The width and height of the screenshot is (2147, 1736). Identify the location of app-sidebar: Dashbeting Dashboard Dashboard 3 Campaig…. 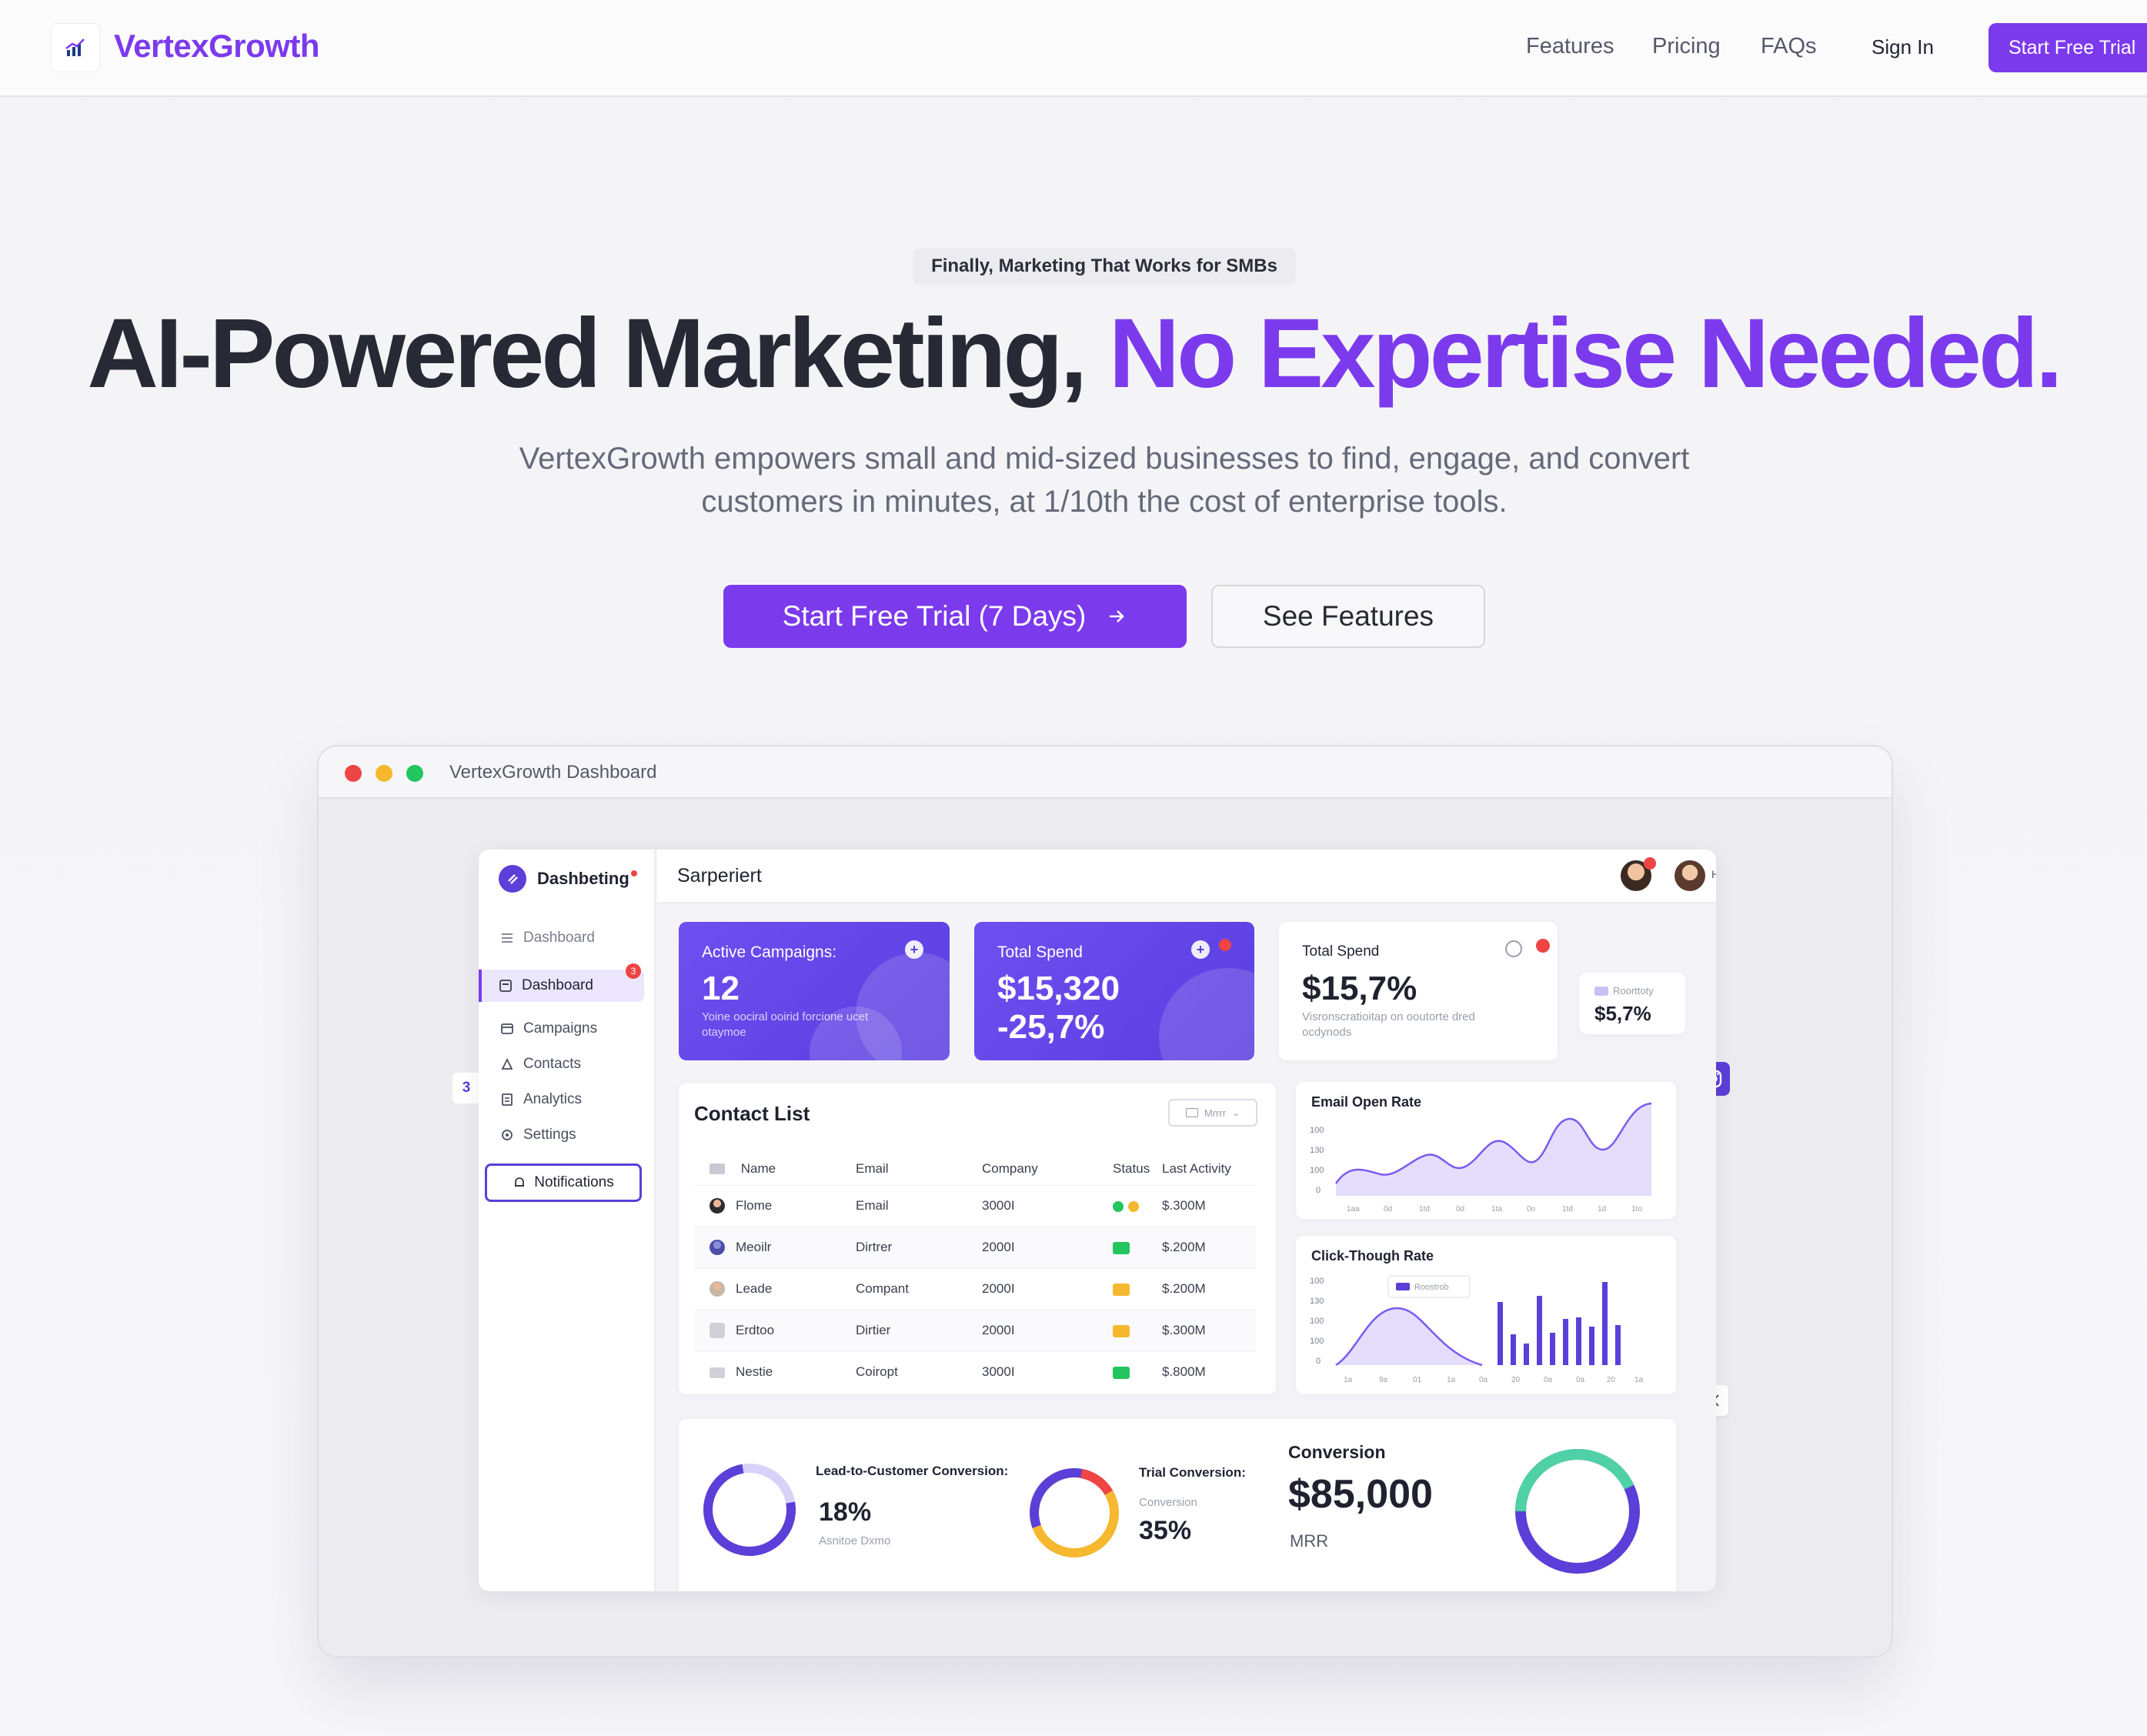
(567, 1220).